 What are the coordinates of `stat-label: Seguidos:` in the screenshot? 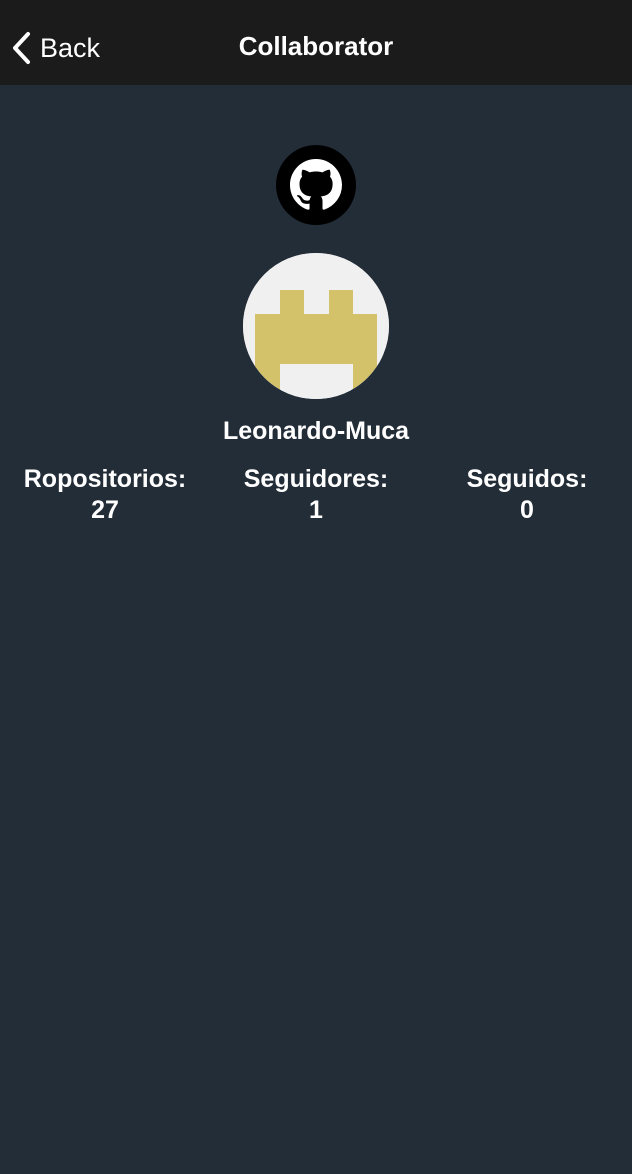 It's located at (527, 479).